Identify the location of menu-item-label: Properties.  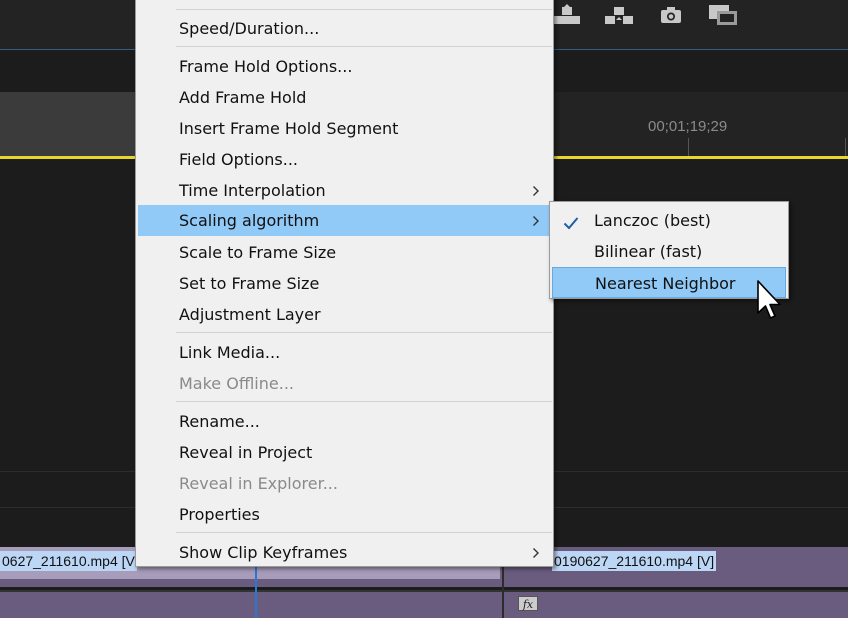
(219, 514).